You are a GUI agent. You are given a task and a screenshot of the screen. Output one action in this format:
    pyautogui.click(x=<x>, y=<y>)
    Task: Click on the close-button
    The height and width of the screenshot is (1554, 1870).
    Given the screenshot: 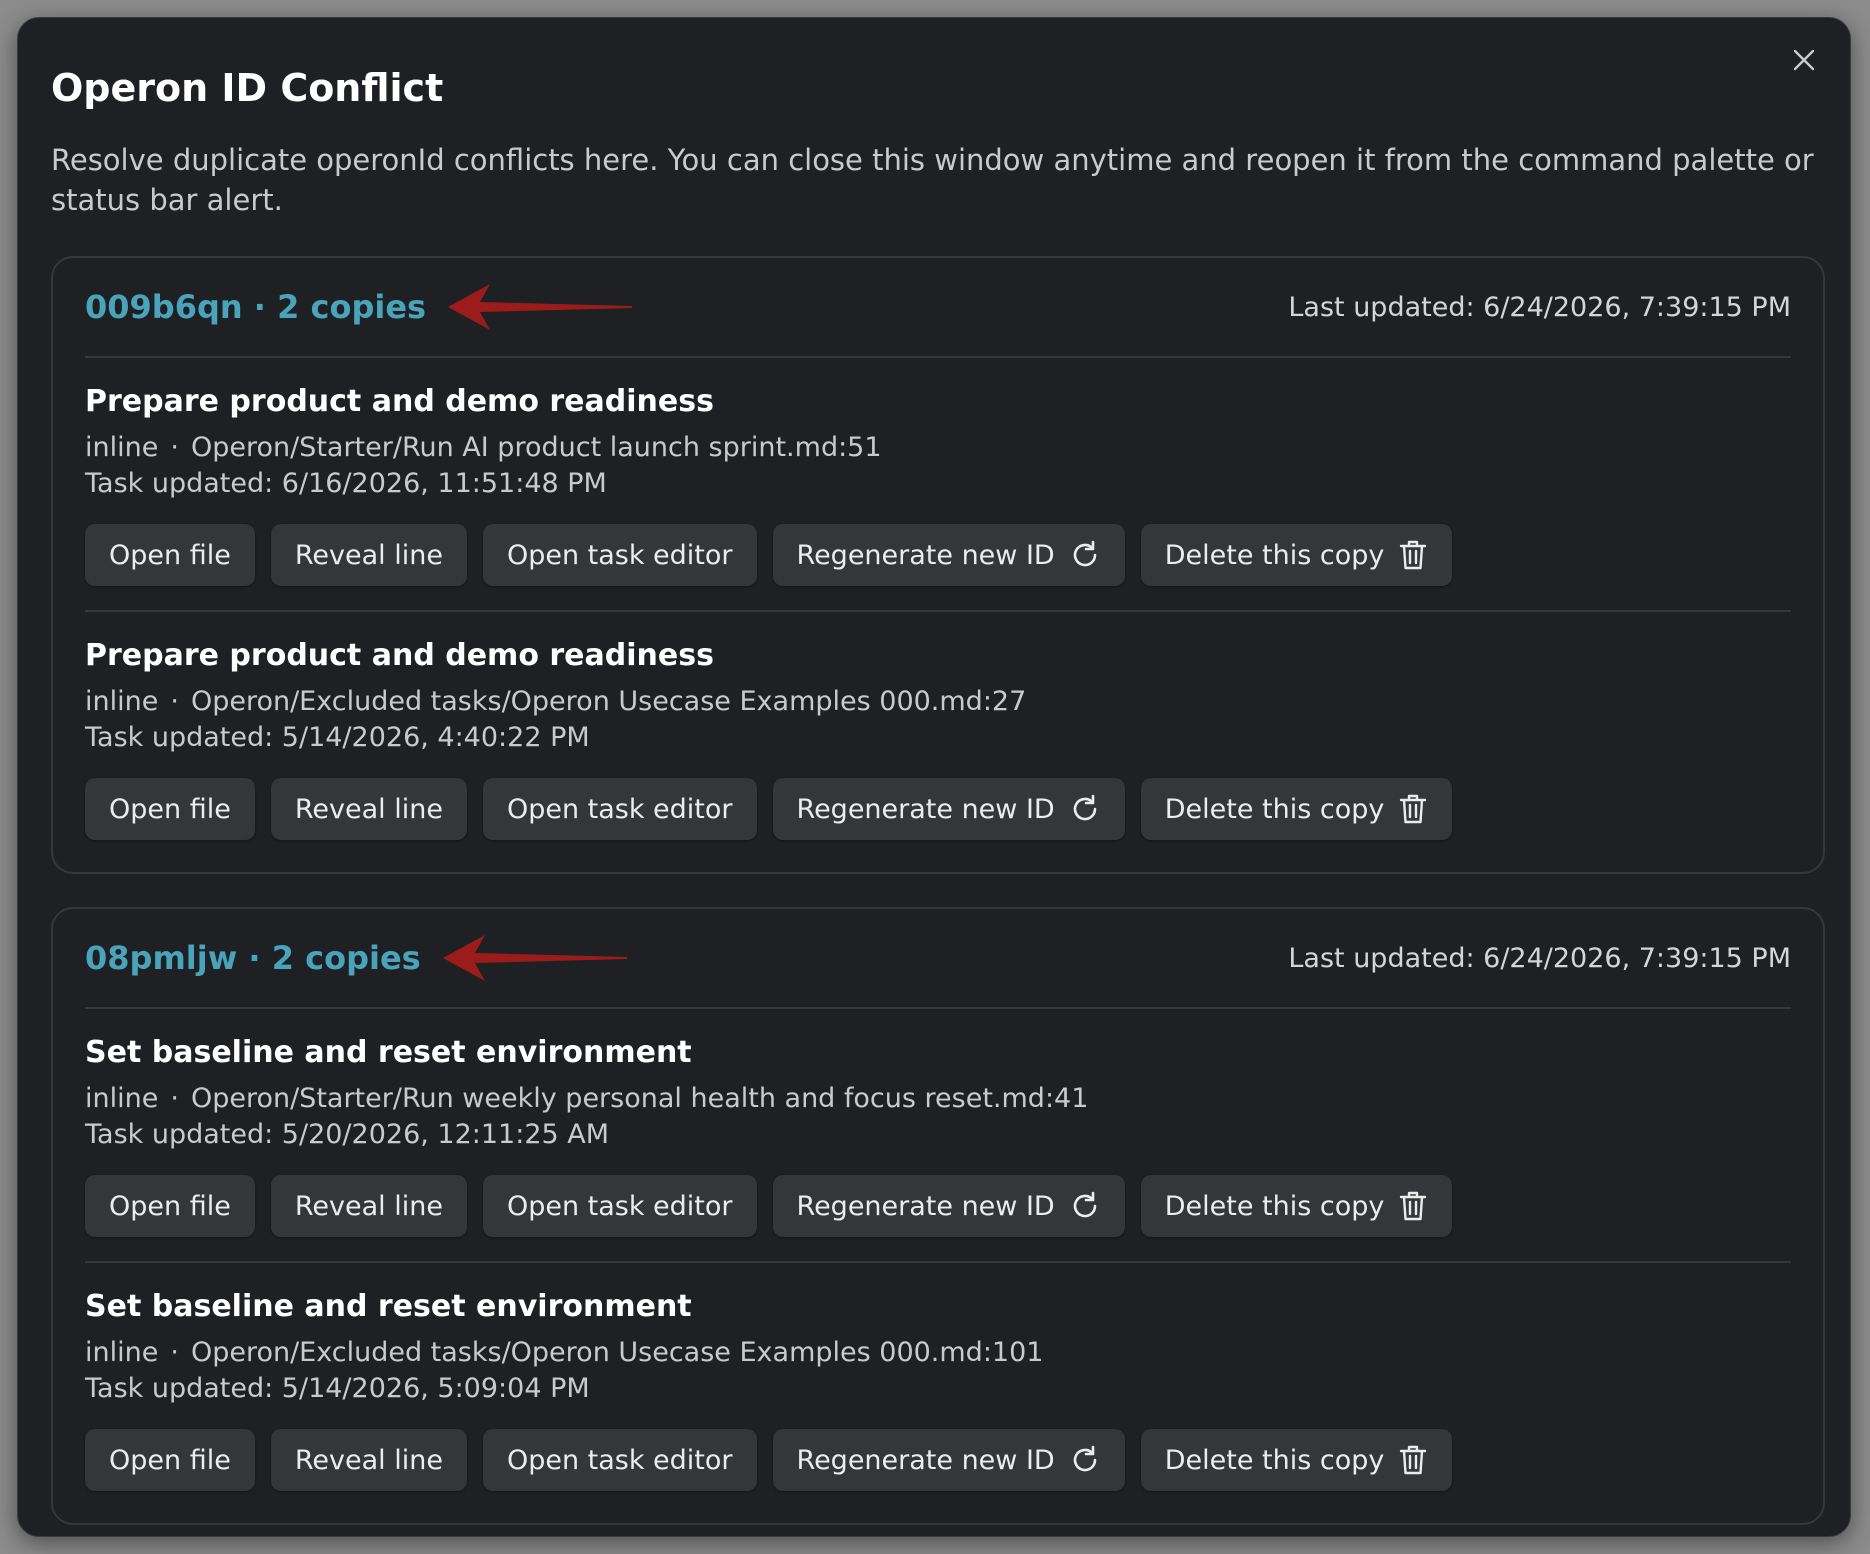 What is the action you would take?
    pyautogui.click(x=1804, y=60)
    